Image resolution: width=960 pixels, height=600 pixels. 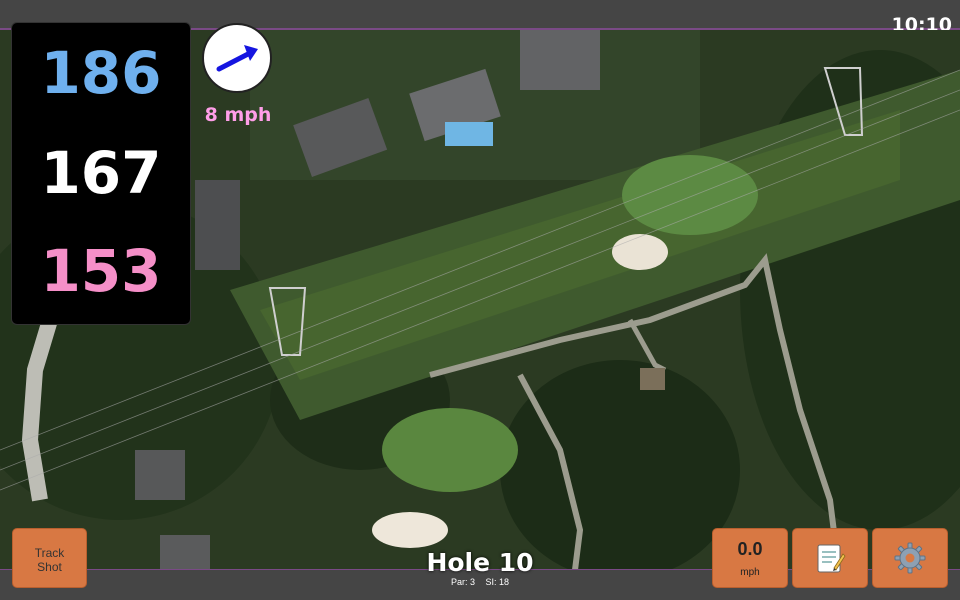 I want to click on speed-button: 0.0 mph, so click(x=750, y=558).